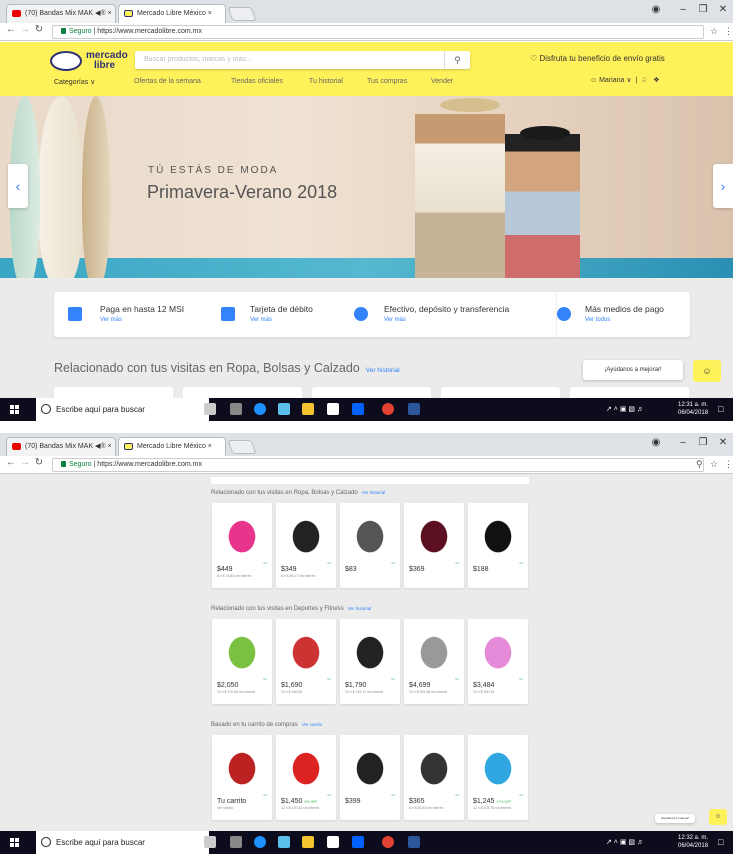 The width and height of the screenshot is (733, 854). Describe the element at coordinates (633, 370) in the screenshot. I see `feedback-button: ¡Ayúdanos a mejorar!` at that location.